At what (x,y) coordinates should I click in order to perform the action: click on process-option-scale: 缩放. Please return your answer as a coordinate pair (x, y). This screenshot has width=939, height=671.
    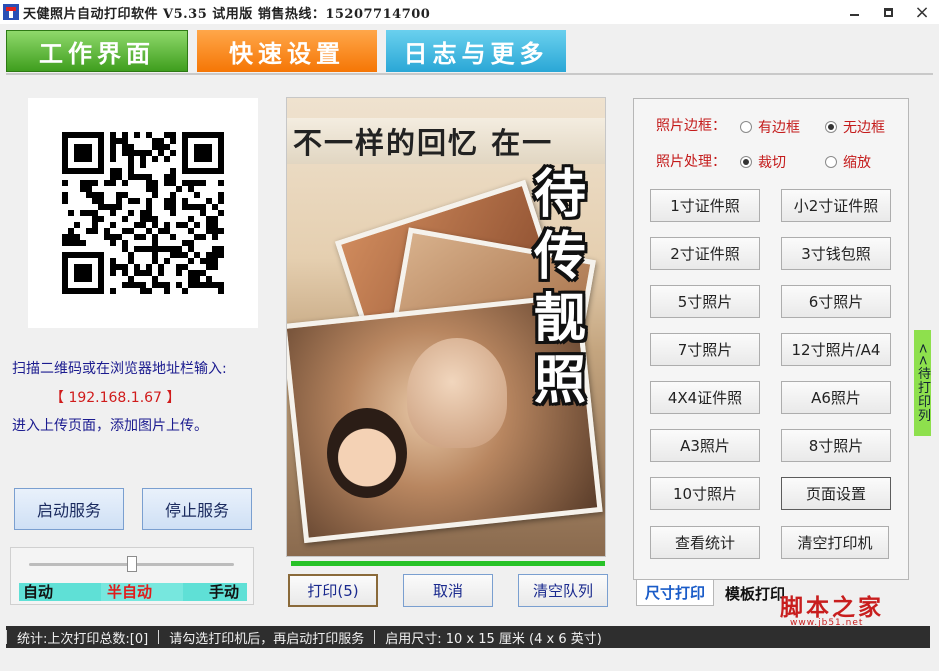
    Looking at the image, I should click on (848, 162).